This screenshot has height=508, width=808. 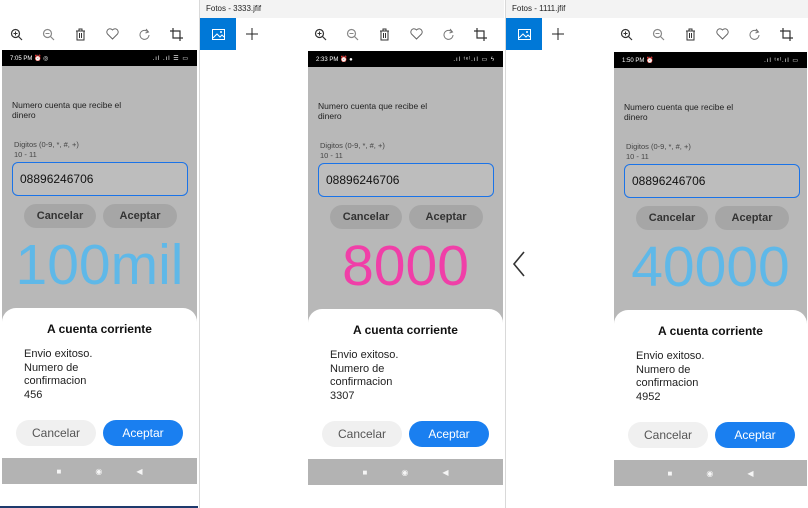 I want to click on confirmation-number: 456, so click(x=33, y=394).